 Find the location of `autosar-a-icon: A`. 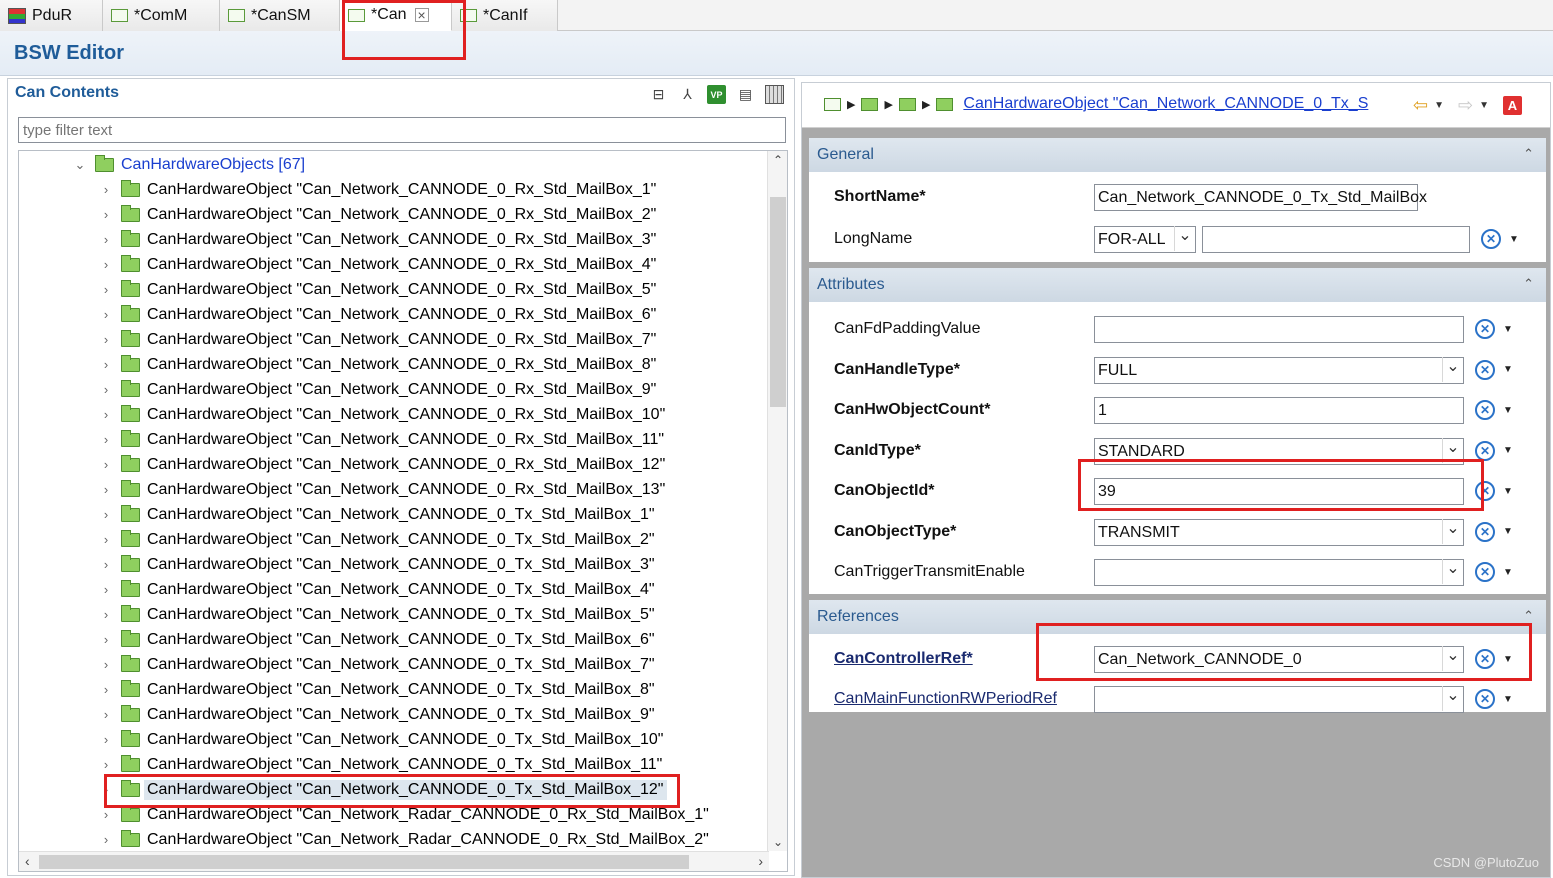

autosar-a-icon: A is located at coordinates (1512, 105).